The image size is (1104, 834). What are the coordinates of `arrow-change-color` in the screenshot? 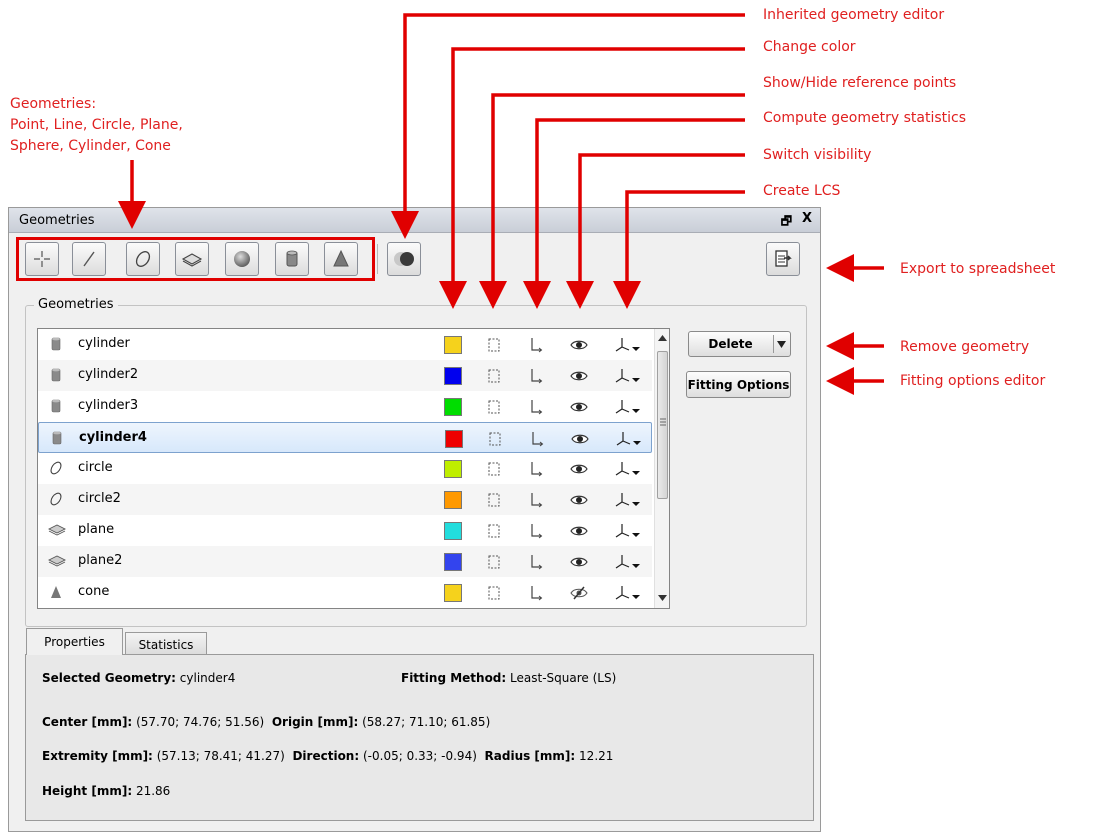 It's located at (592, 178).